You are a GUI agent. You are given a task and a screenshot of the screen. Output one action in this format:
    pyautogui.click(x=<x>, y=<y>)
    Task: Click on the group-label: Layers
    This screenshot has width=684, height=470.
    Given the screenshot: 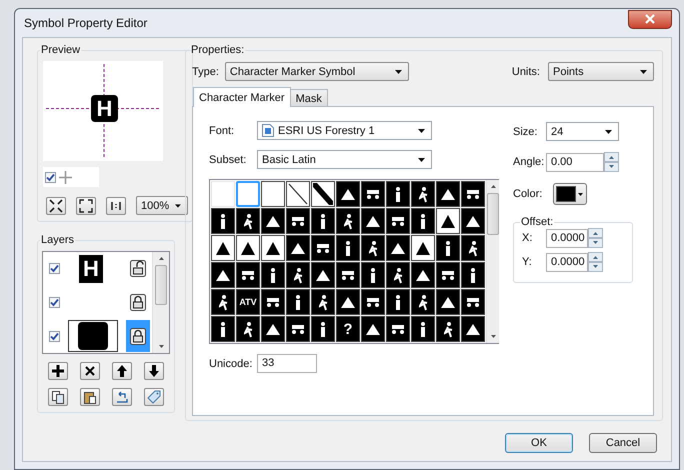 What is the action you would take?
    pyautogui.click(x=58, y=240)
    